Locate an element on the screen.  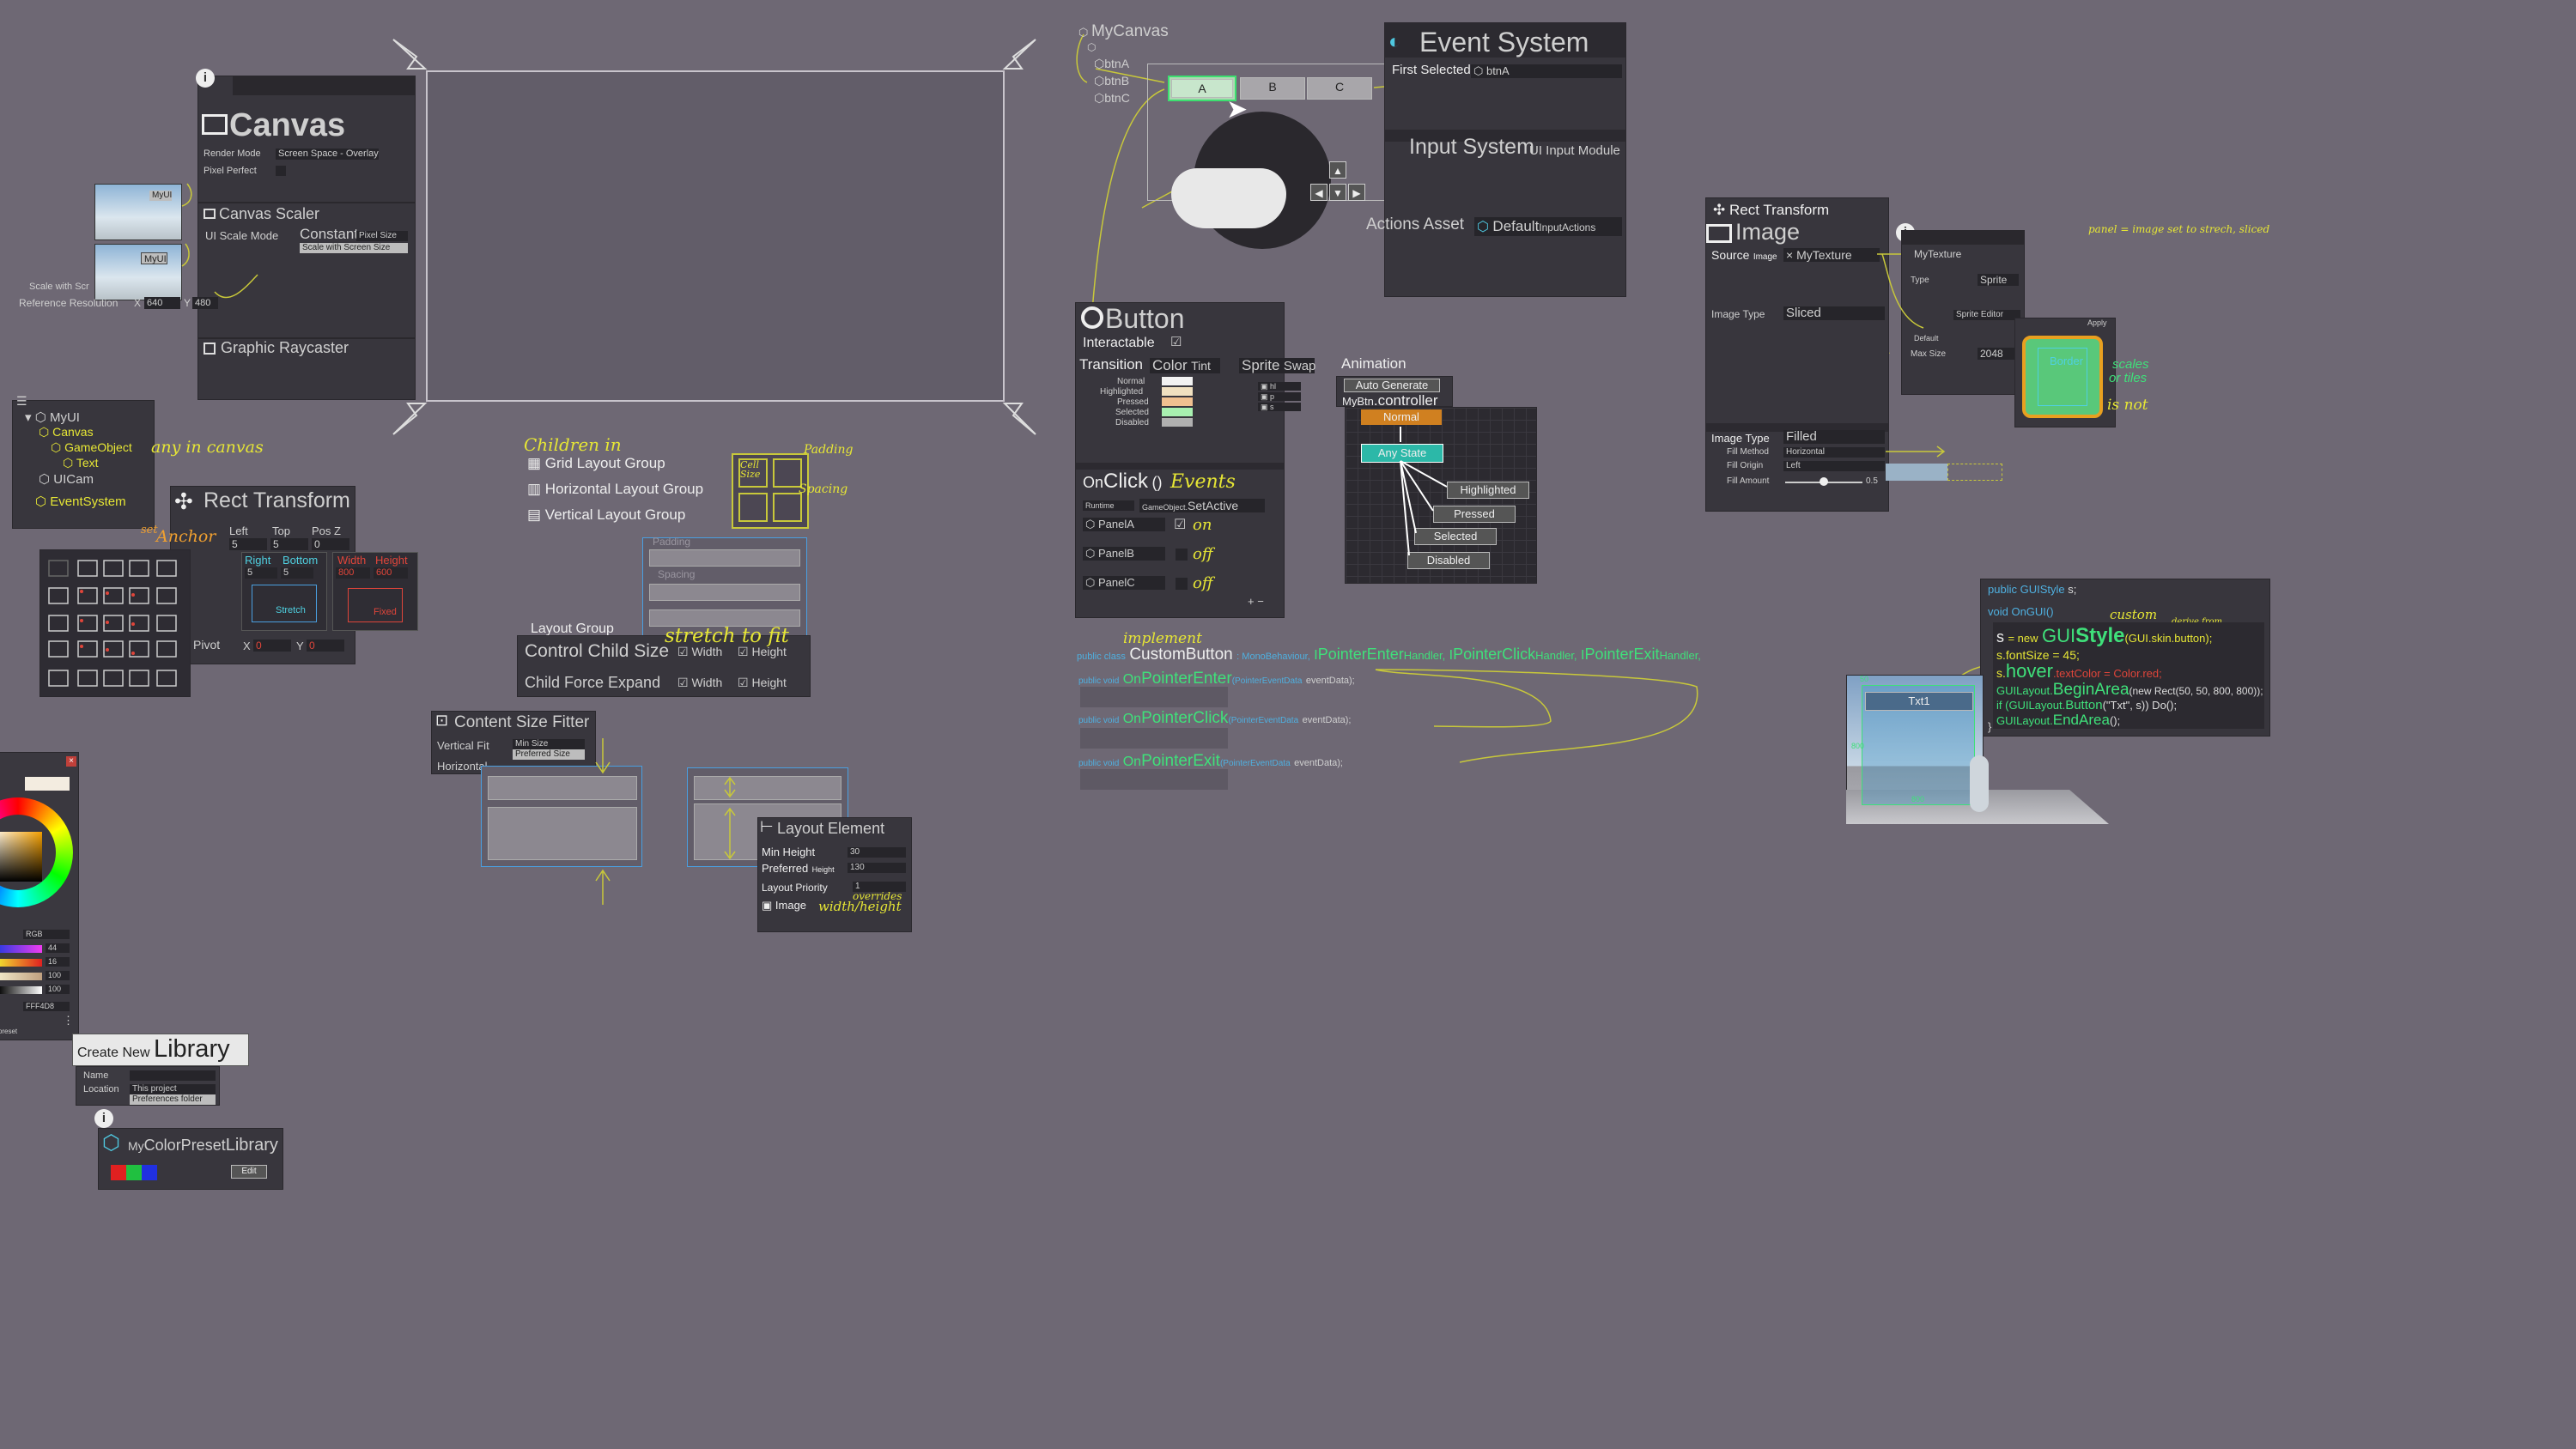
dpad-up-icon: ▲ is located at coordinates (1338, 170).